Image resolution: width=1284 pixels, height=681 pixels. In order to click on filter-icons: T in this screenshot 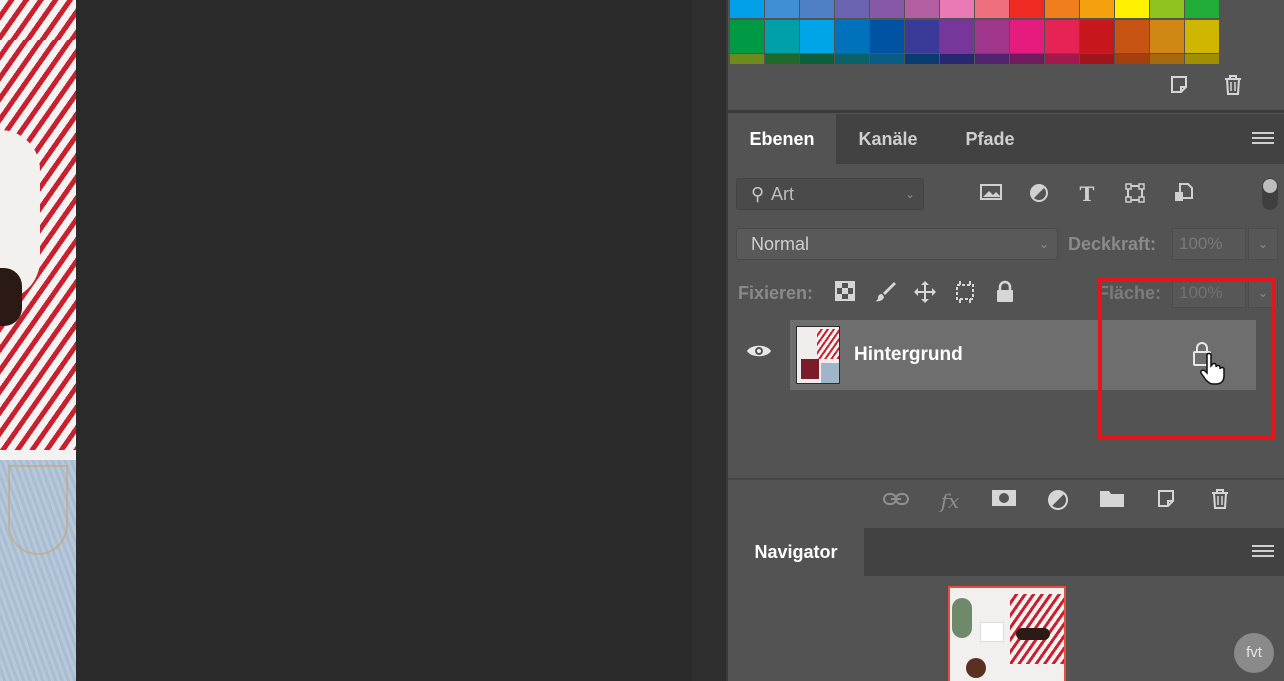, I will do `click(1087, 194)`.